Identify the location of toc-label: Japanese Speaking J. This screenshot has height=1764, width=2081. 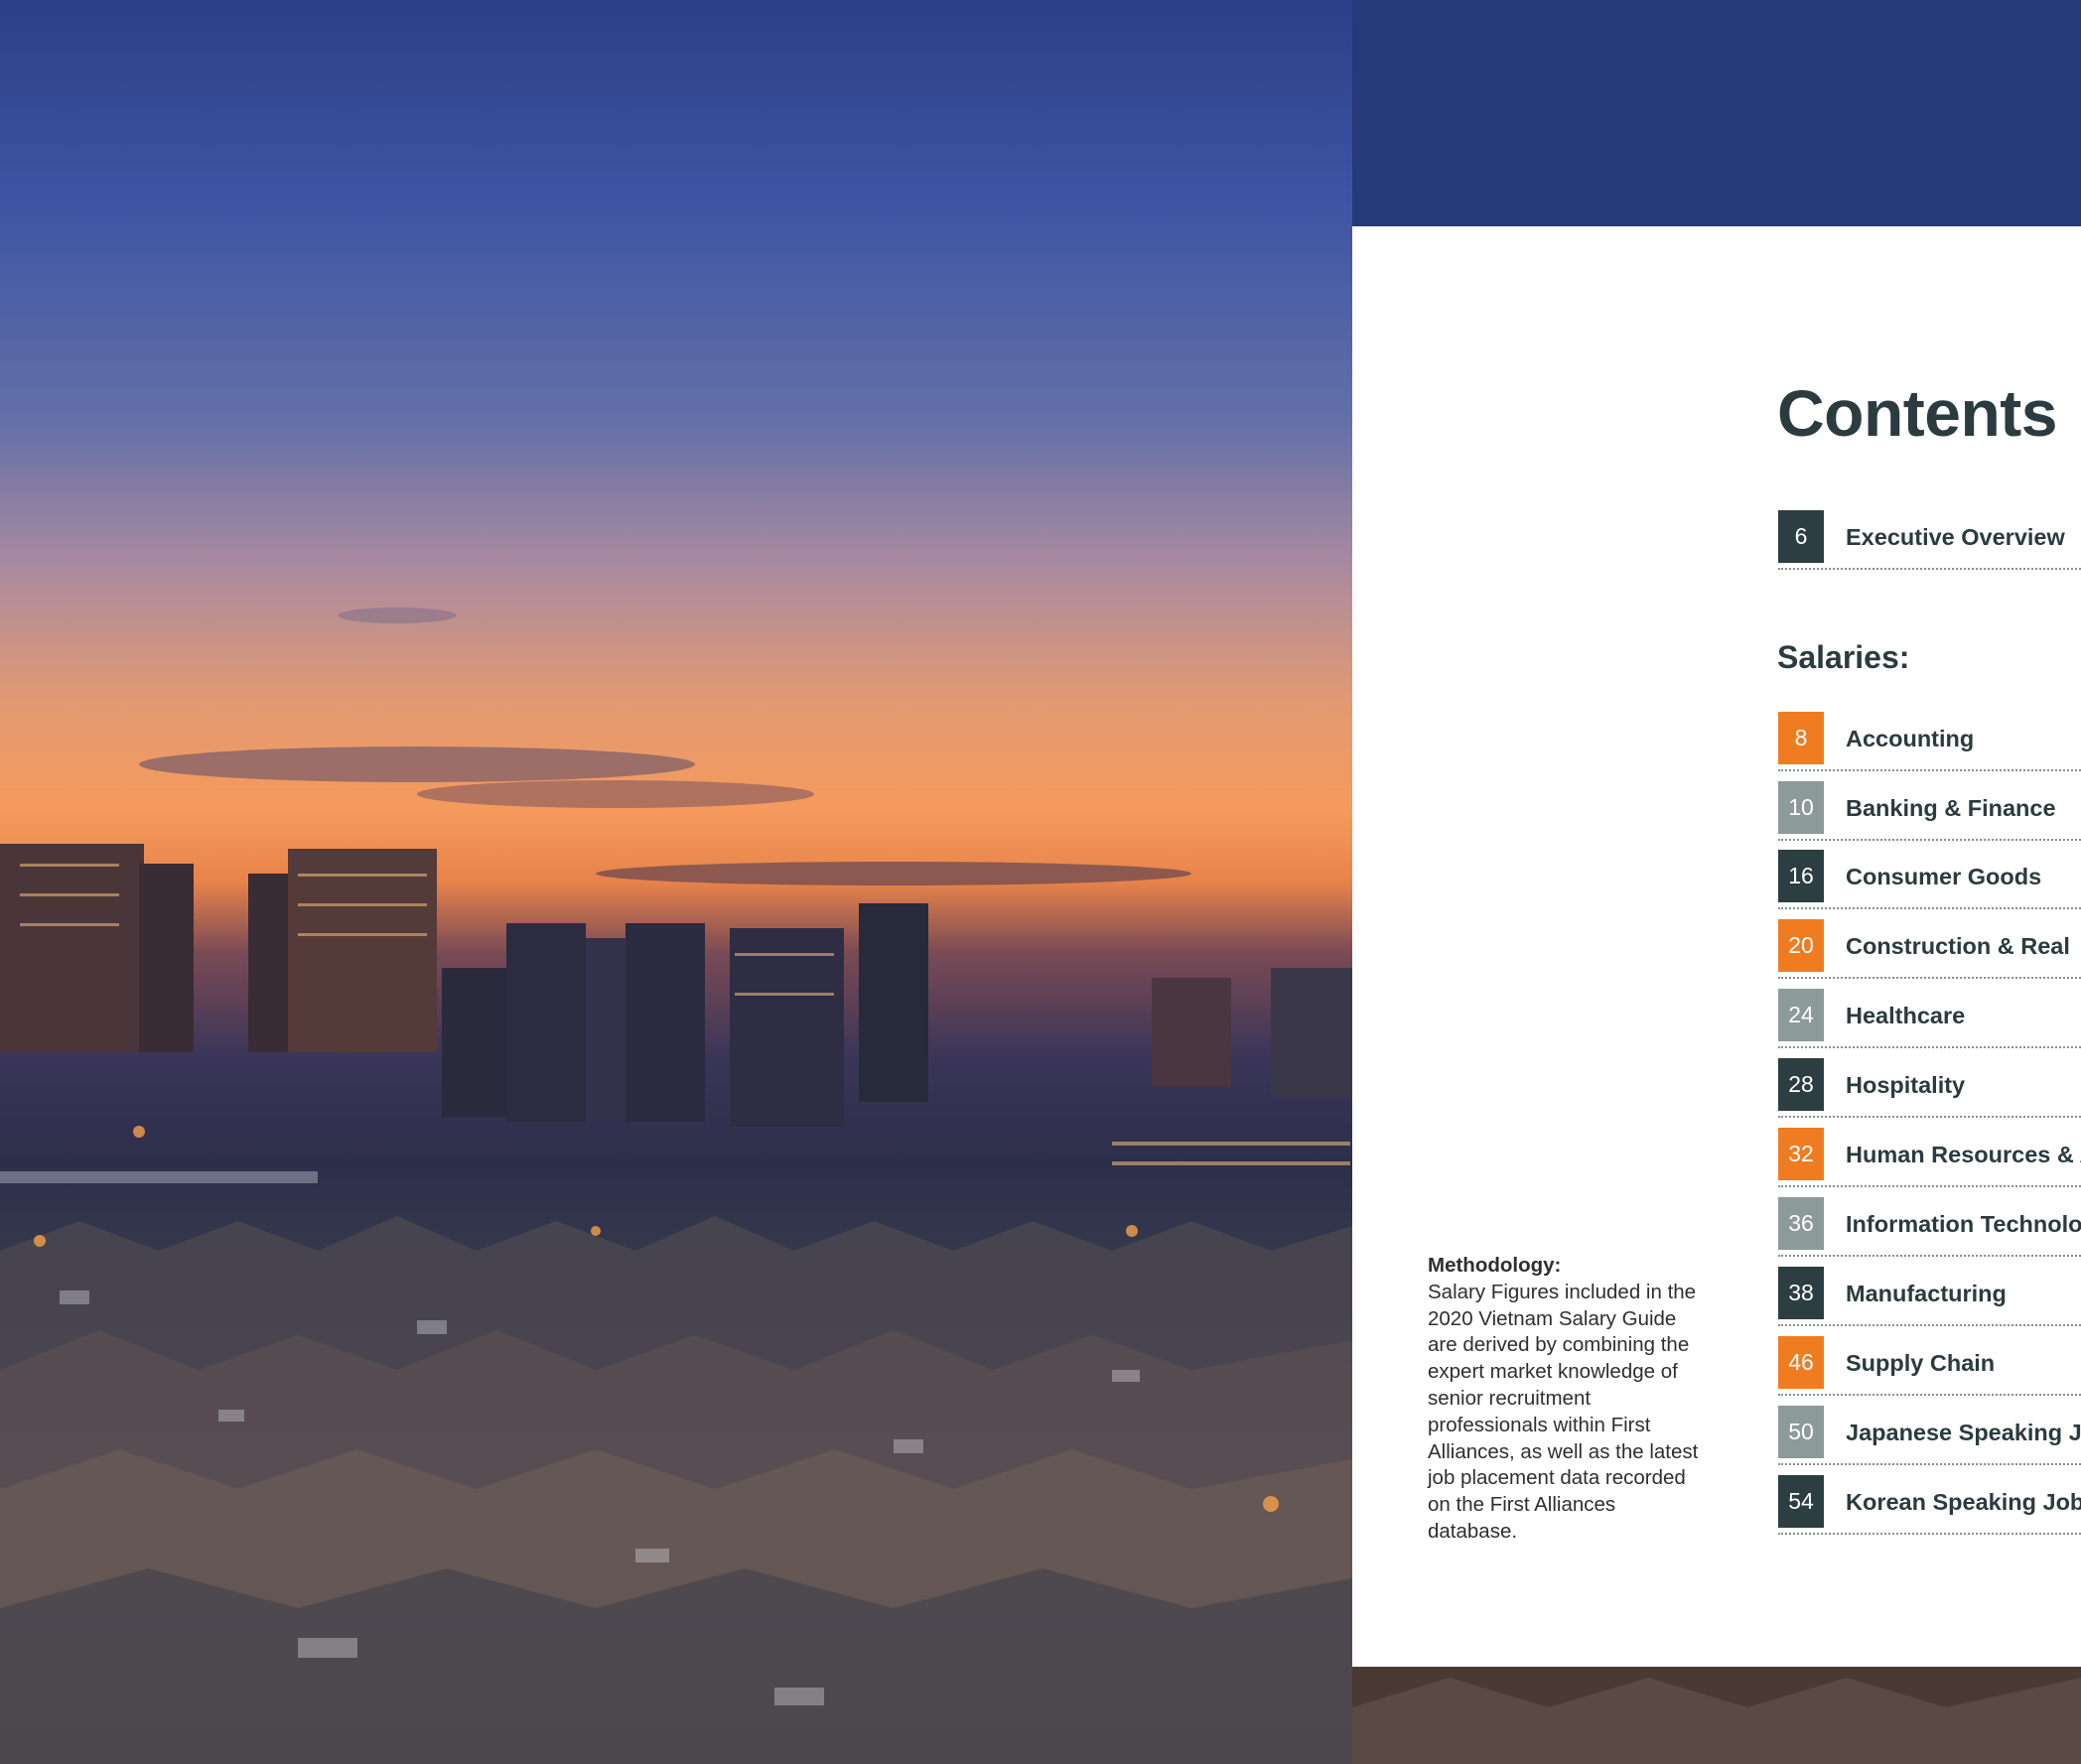
(1963, 1433).